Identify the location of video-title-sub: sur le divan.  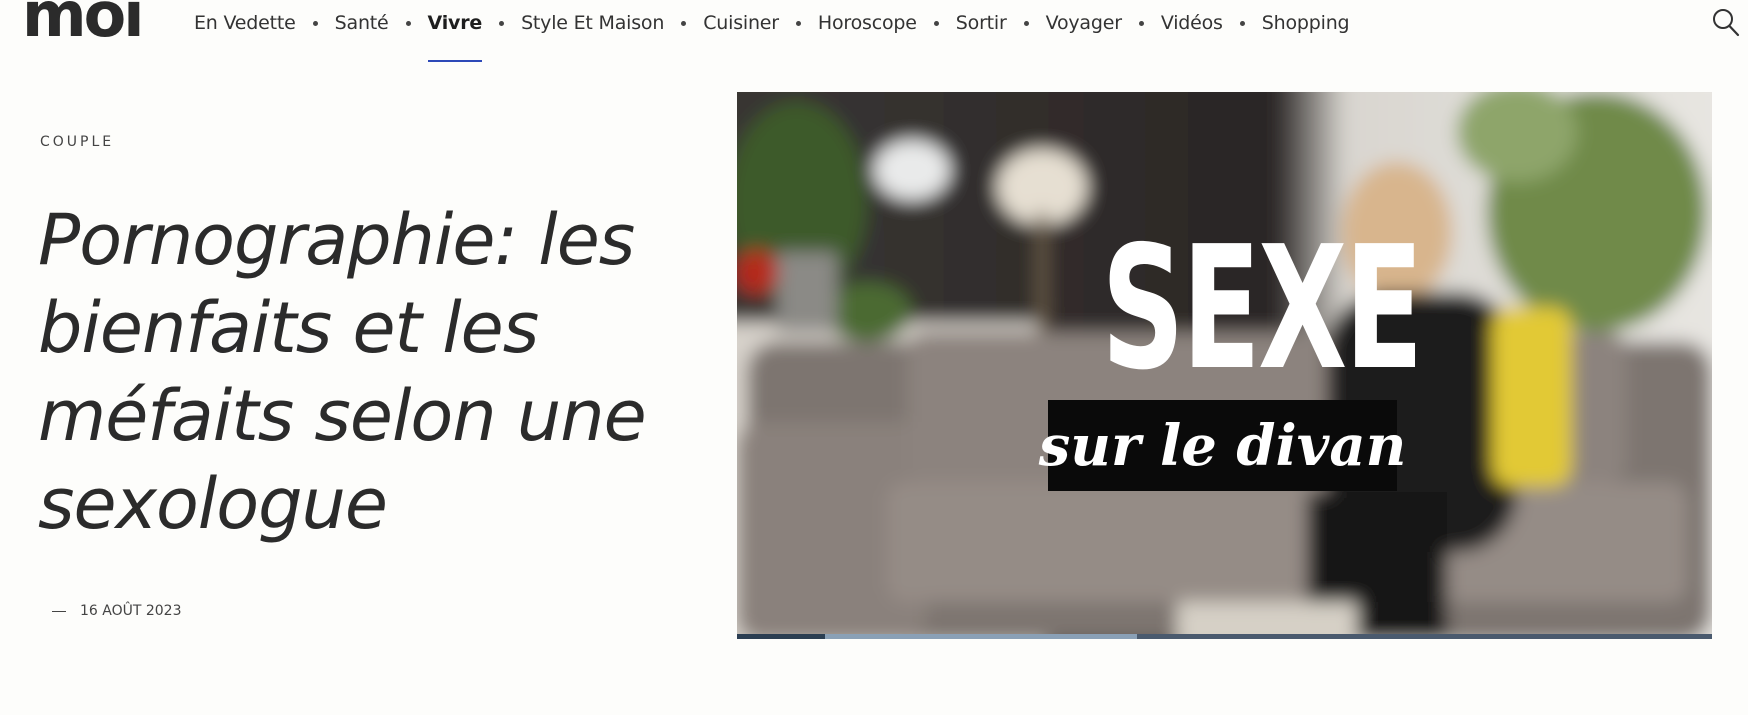
(1222, 445).